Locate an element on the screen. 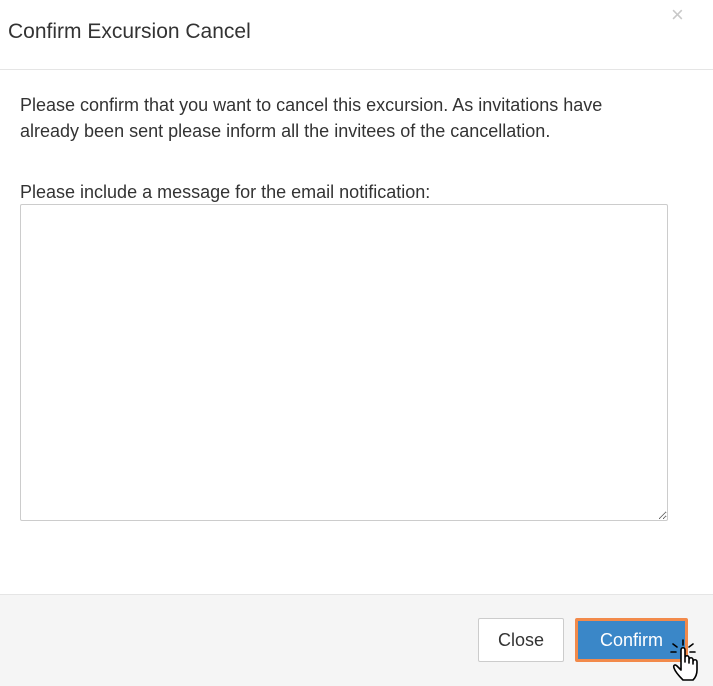 The image size is (713, 686). dialog-header: Confirm Excursion Cancel × is located at coordinates (356, 35).